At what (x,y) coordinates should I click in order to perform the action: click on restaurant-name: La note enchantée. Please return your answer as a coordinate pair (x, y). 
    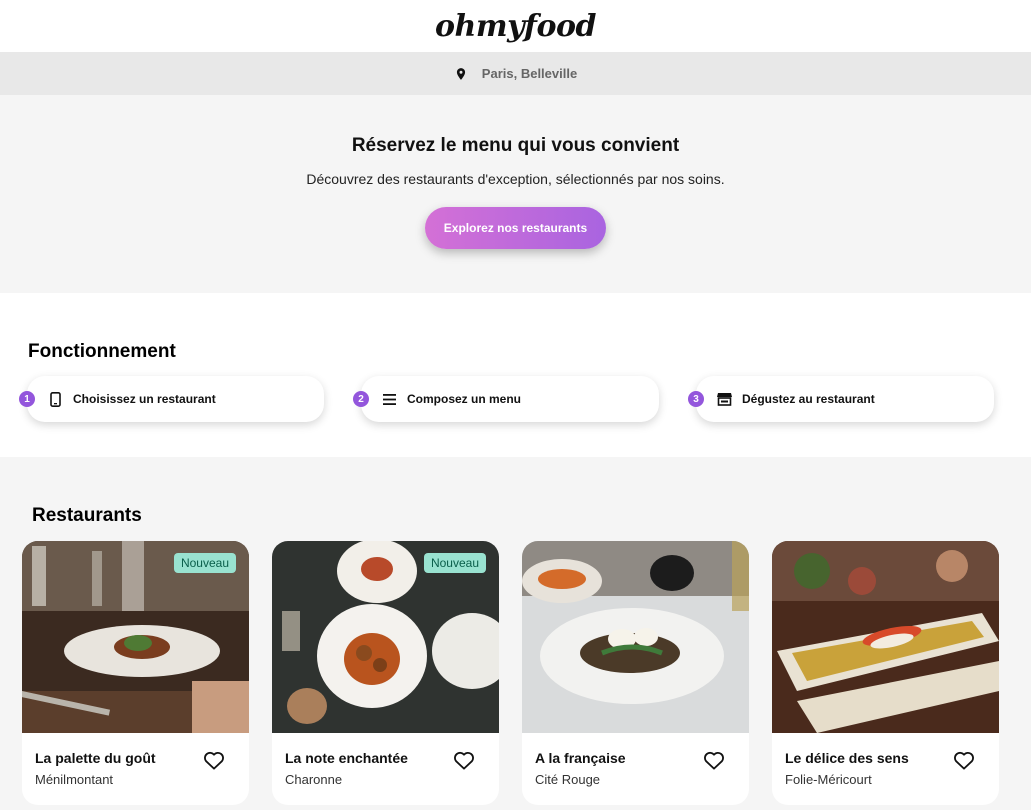
    Looking at the image, I should click on (346, 758).